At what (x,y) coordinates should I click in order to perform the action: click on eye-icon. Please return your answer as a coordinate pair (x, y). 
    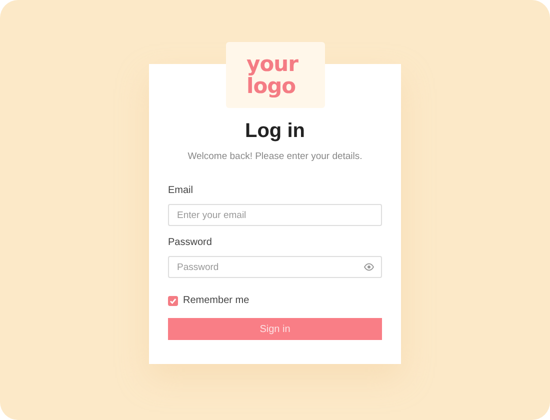
    Looking at the image, I should click on (369, 267).